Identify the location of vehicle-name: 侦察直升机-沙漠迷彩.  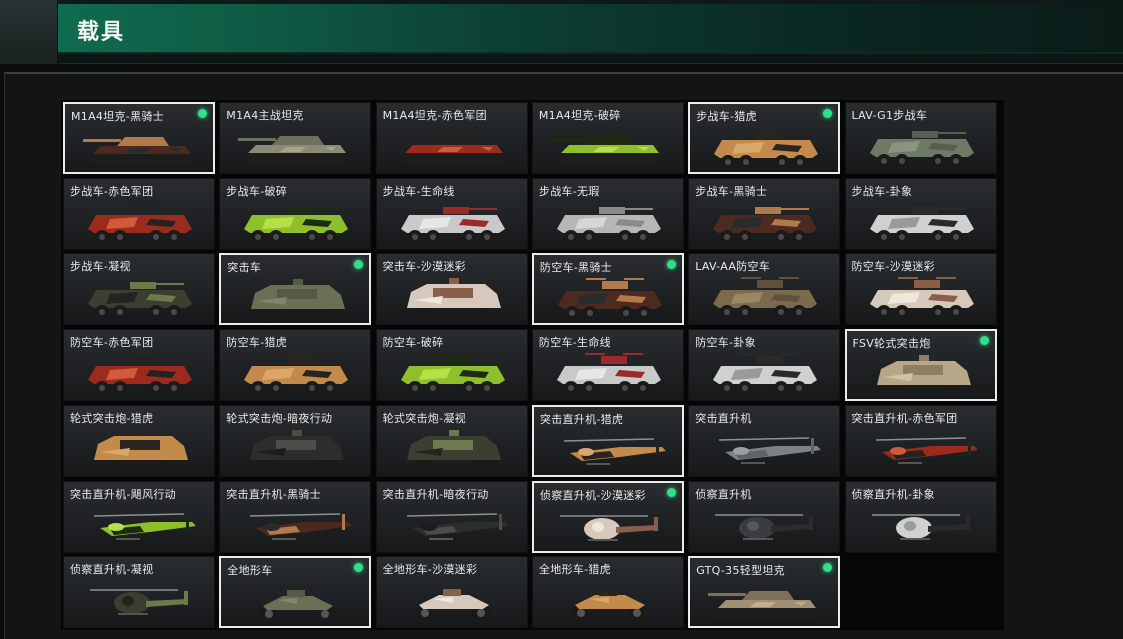
(592, 495).